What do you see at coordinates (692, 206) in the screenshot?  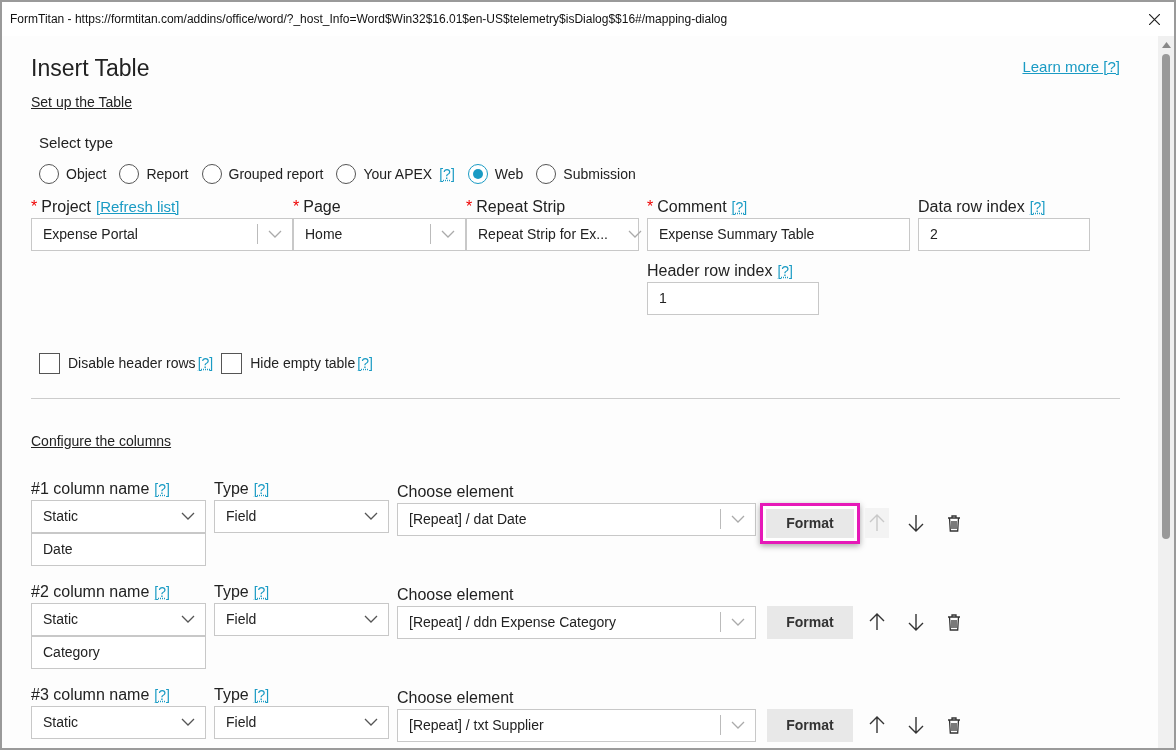 I see `field-label: Comment` at bounding box center [692, 206].